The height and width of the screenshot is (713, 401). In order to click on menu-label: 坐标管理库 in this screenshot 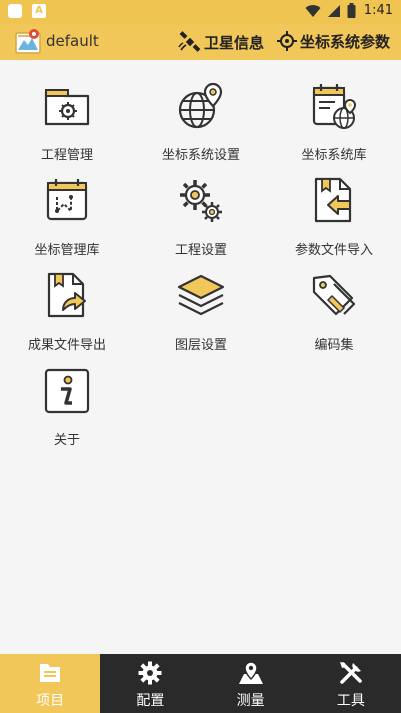, I will do `click(67, 250)`.